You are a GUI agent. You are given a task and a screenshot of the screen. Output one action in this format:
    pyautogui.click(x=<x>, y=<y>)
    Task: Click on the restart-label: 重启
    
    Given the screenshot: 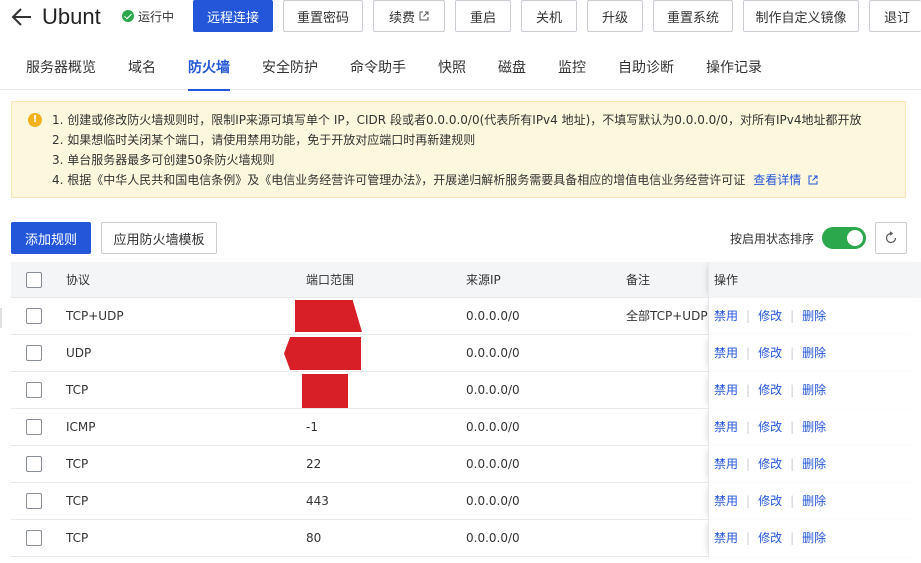 What is the action you would take?
    pyautogui.click(x=482, y=18)
    